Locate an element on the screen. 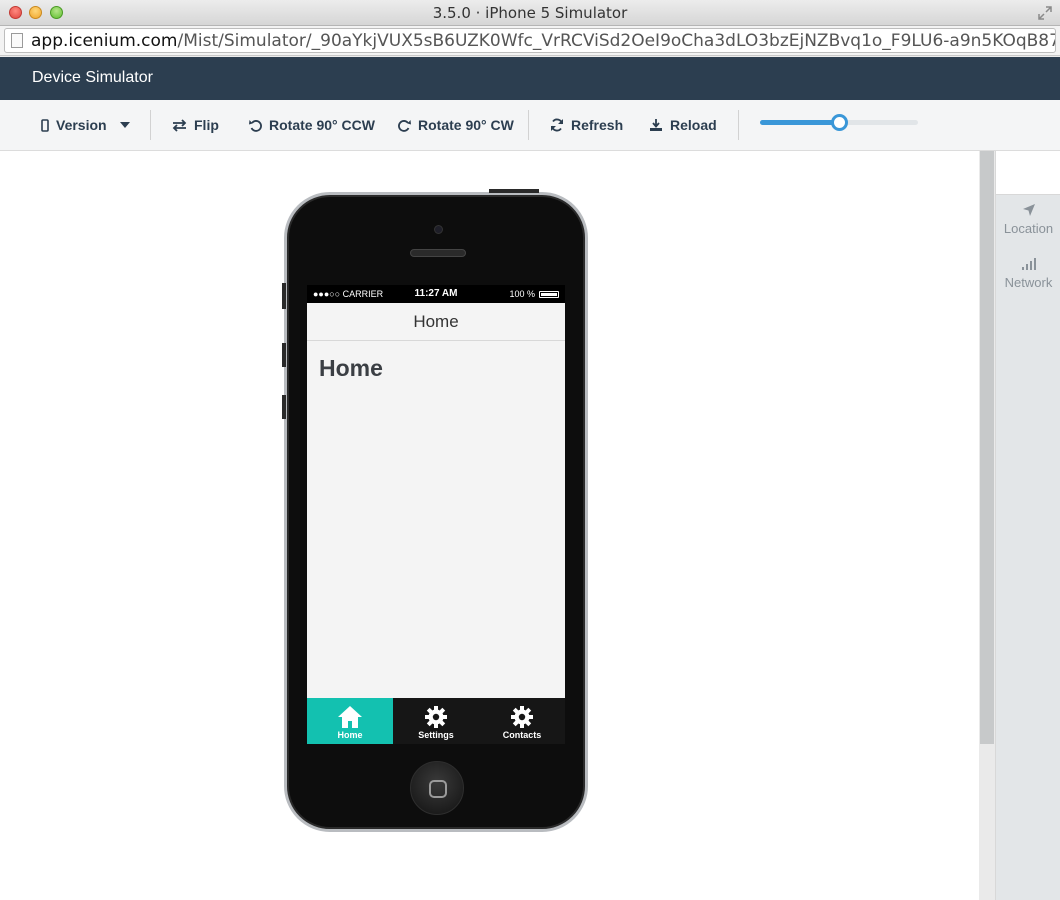  location-label: Location is located at coordinates (1028, 228).